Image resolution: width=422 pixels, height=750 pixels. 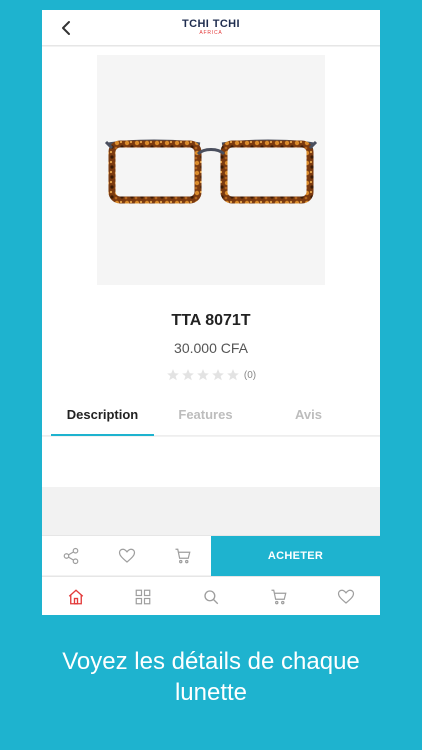 What do you see at coordinates (295, 556) in the screenshot?
I see `buy-button: ACHETER` at bounding box center [295, 556].